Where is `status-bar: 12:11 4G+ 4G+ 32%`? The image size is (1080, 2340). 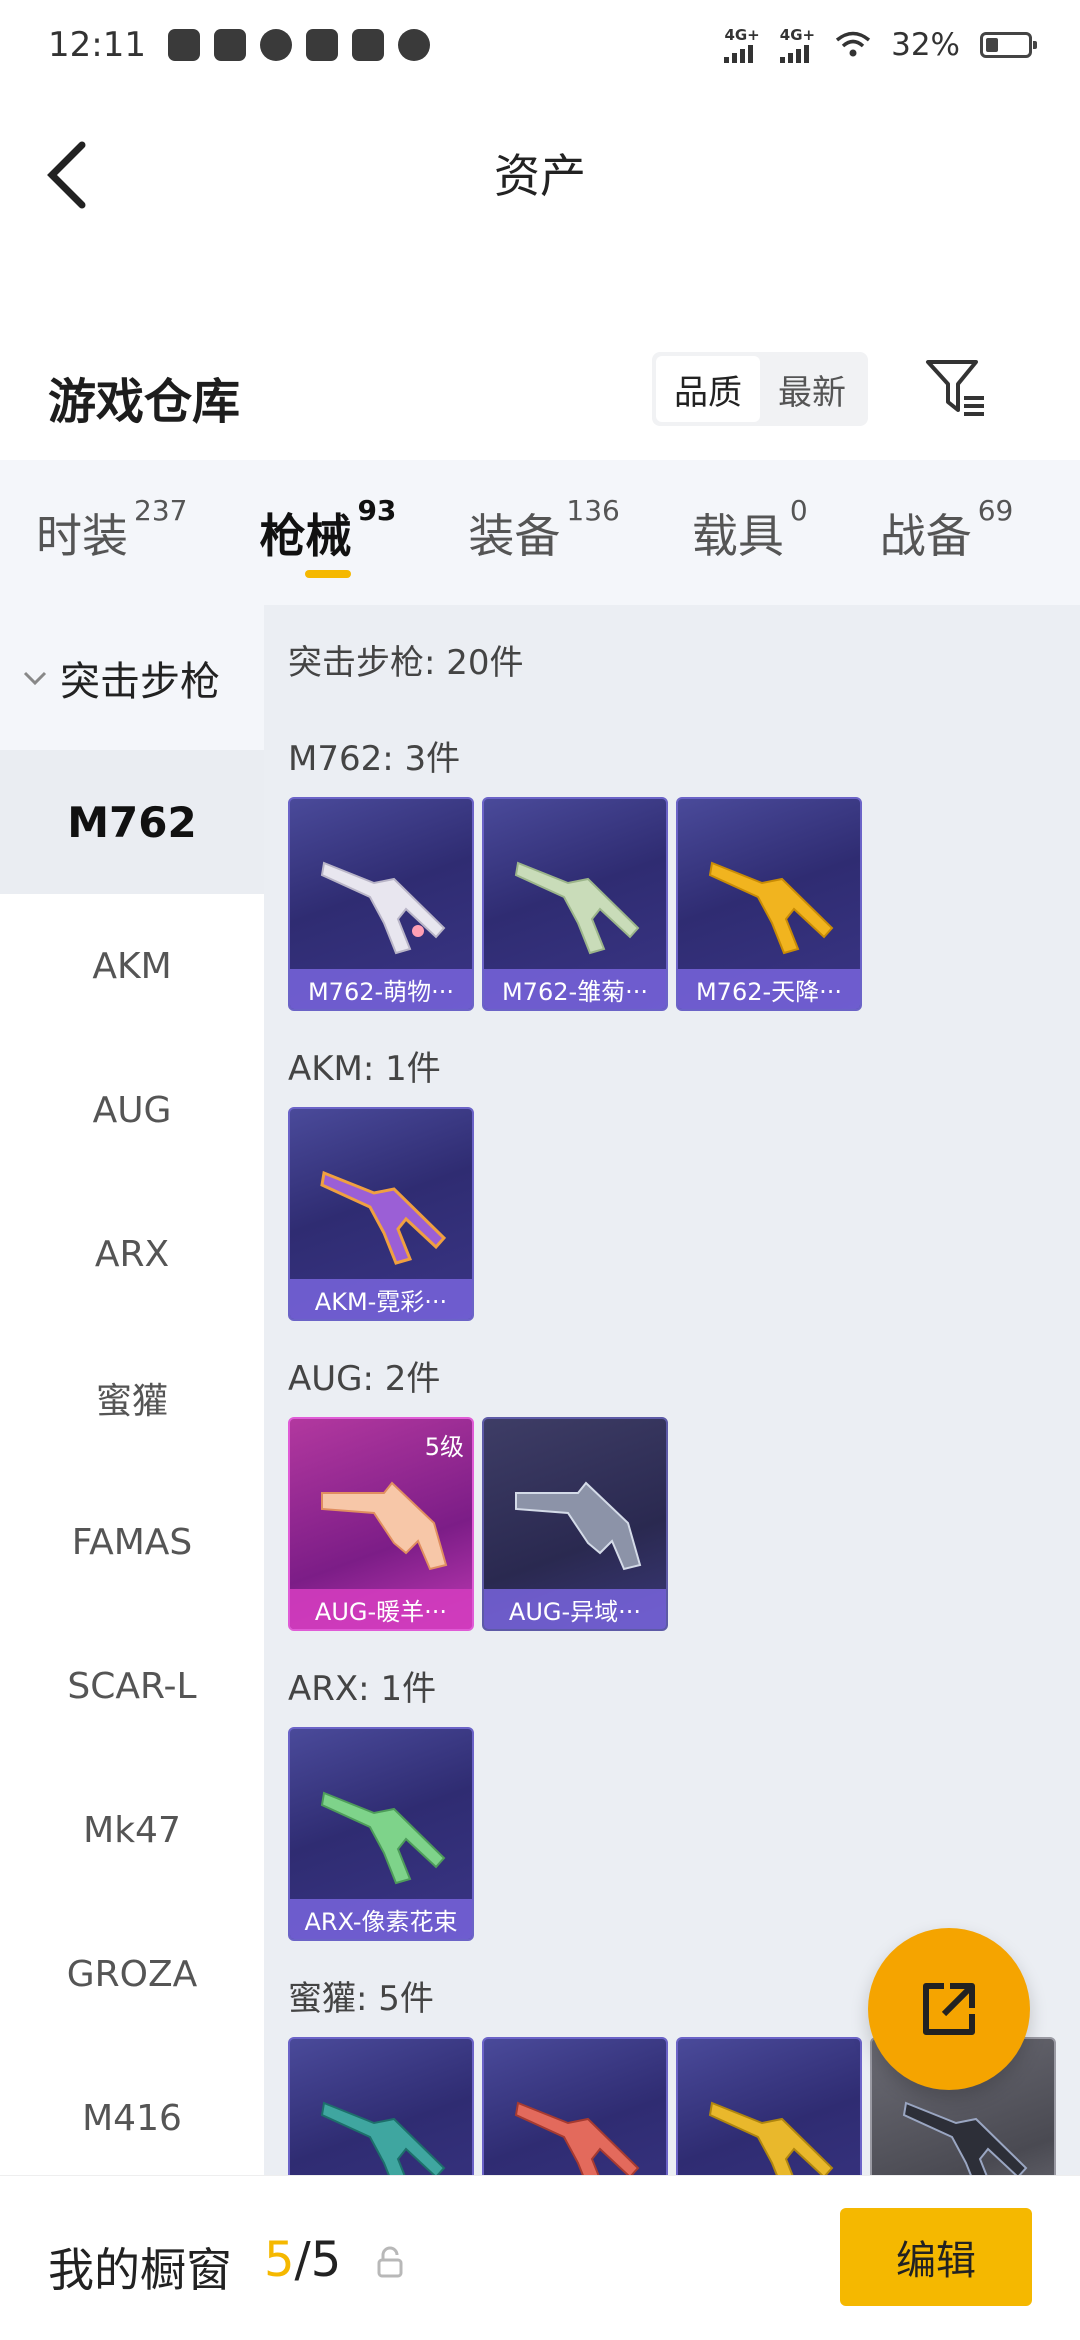
status-bar: 12:11 4G+ 4G+ 32% is located at coordinates (540, 45).